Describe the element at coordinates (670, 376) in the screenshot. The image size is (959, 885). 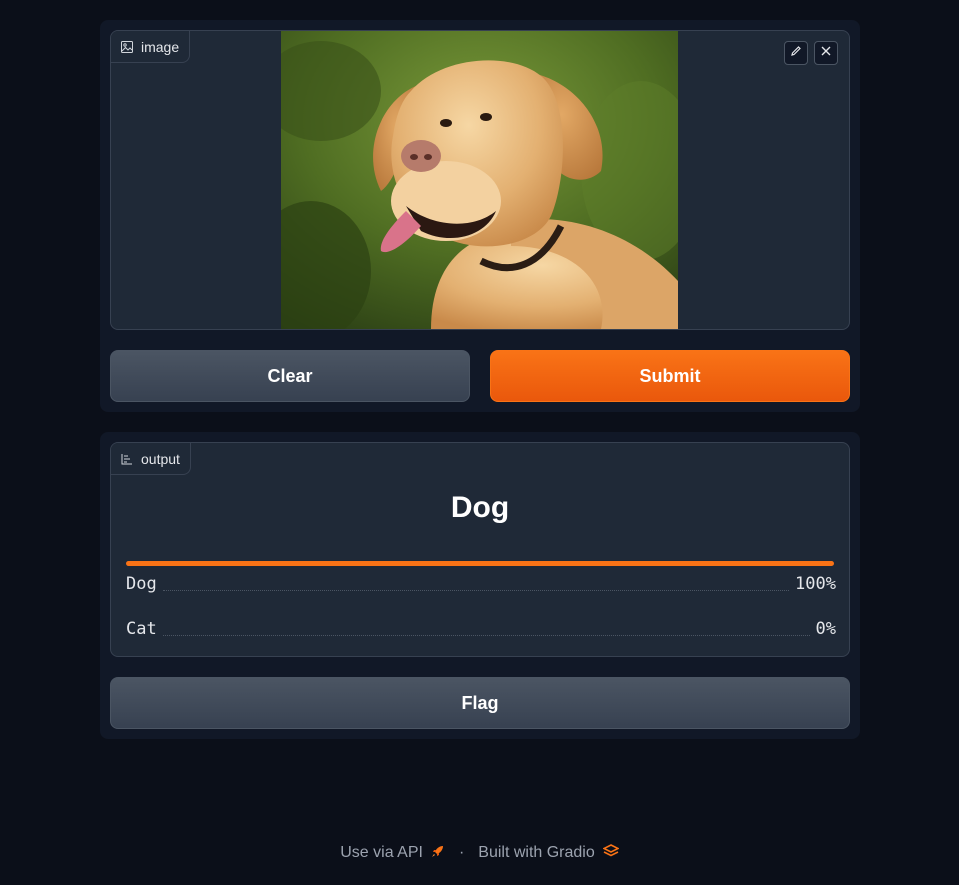
I see `submit-button: Submit` at that location.